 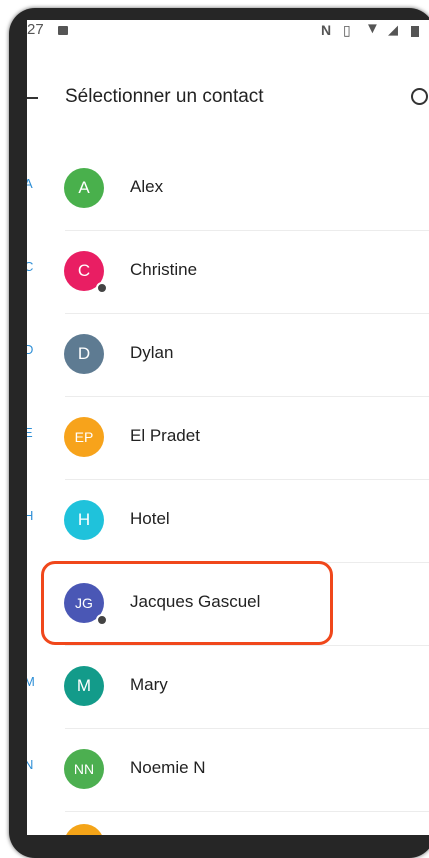 What do you see at coordinates (84, 686) in the screenshot?
I see `avatar: M` at bounding box center [84, 686].